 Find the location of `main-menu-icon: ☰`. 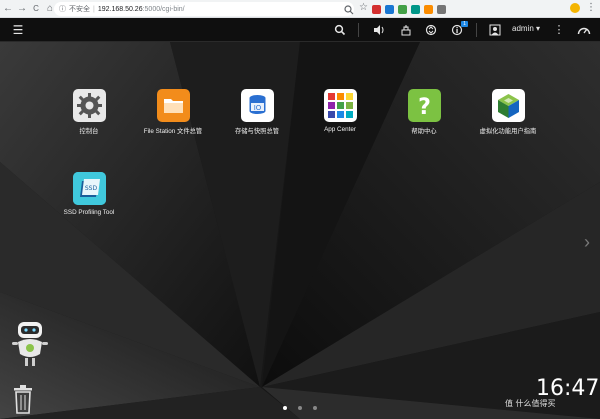

main-menu-icon: ☰ is located at coordinates (18, 30).